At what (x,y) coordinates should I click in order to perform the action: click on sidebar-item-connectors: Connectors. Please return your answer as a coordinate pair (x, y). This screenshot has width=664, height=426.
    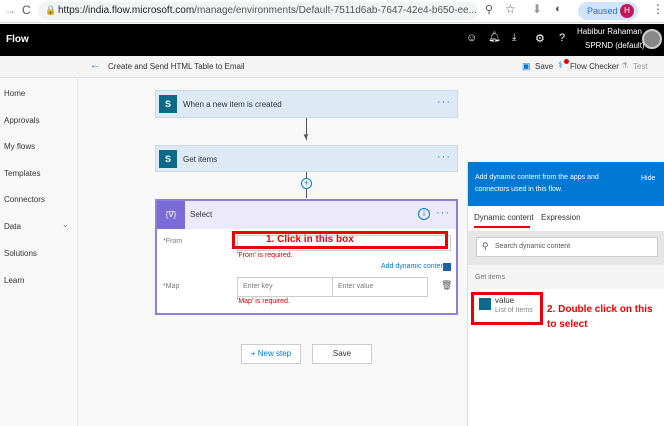
    Looking at the image, I should click on (24, 199).